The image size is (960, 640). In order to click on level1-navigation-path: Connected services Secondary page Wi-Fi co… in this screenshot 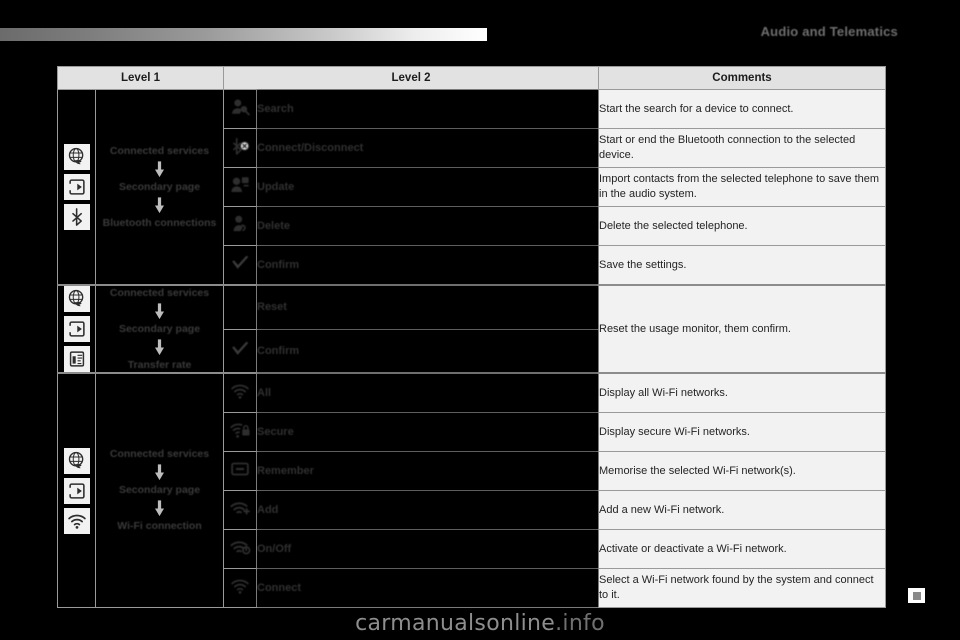, I will do `click(159, 490)`.